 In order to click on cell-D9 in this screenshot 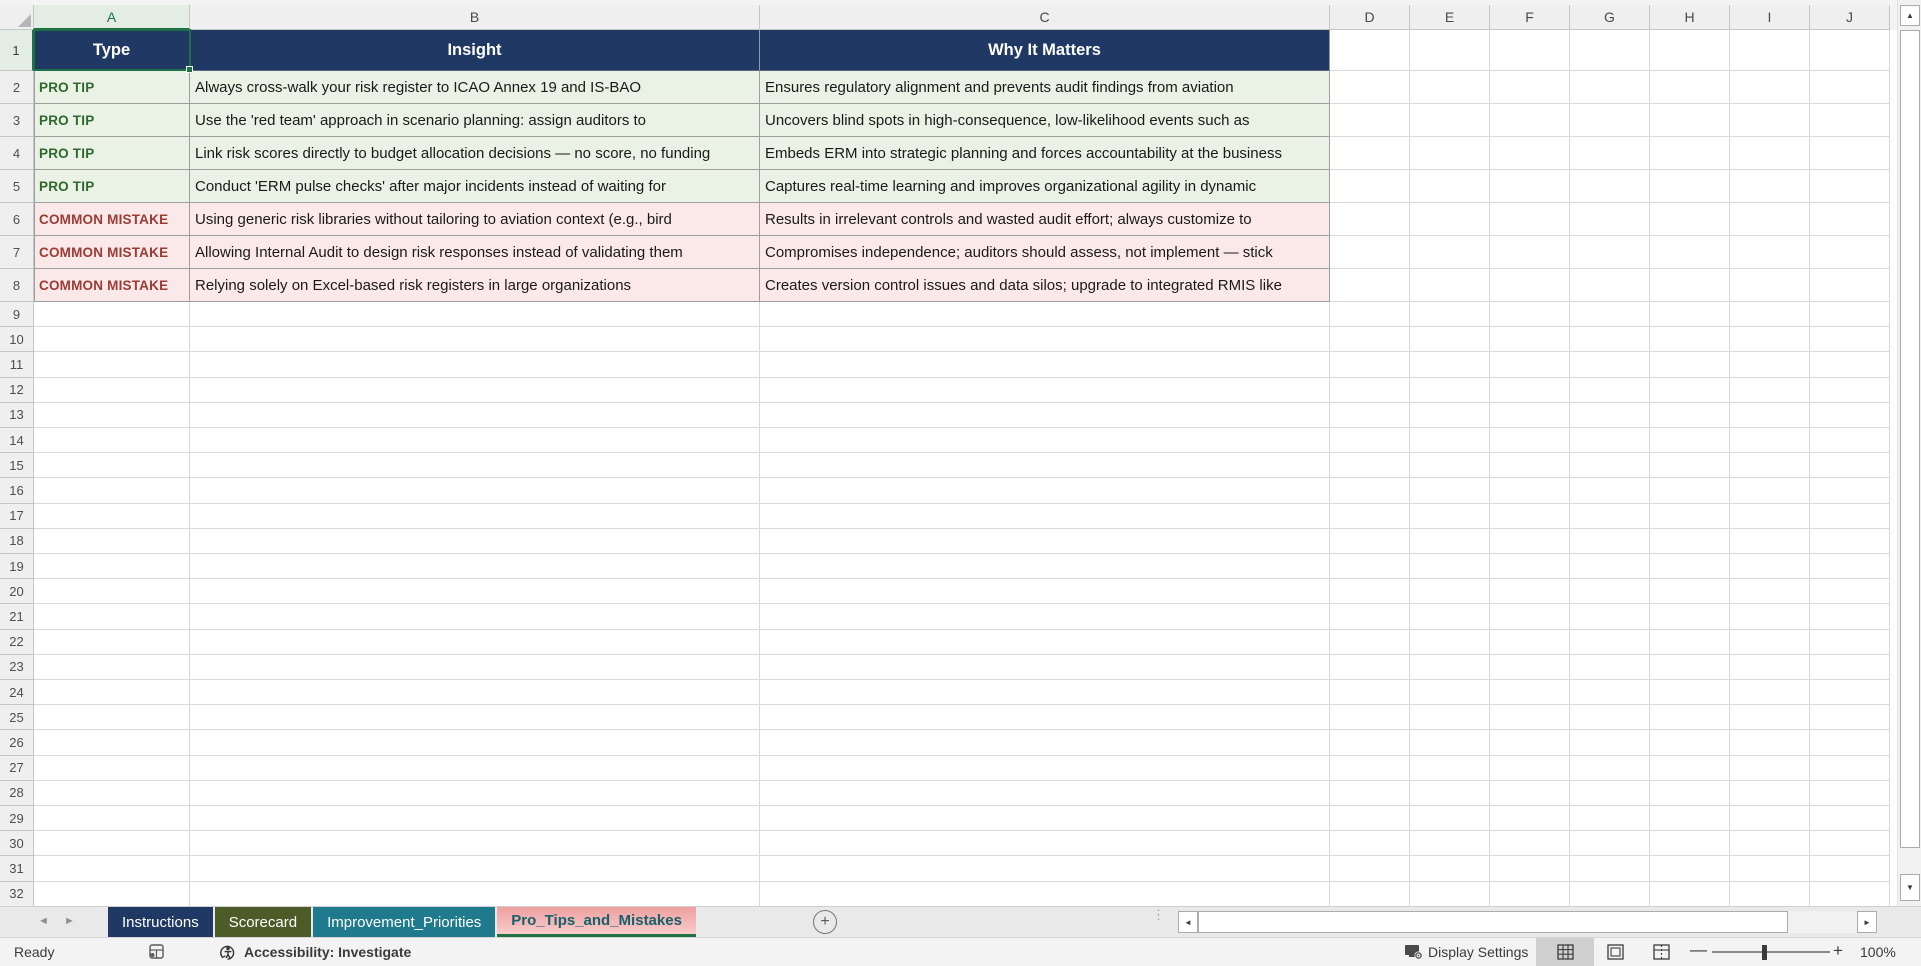, I will do `click(1370, 315)`.